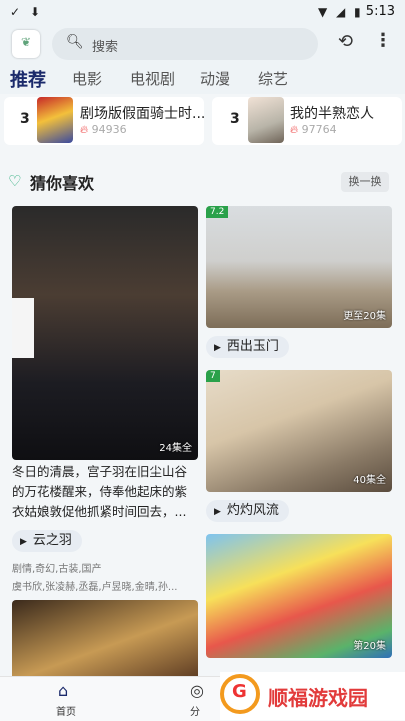  Describe the element at coordinates (23, 328) in the screenshot. I see `poster-title-art` at that location.